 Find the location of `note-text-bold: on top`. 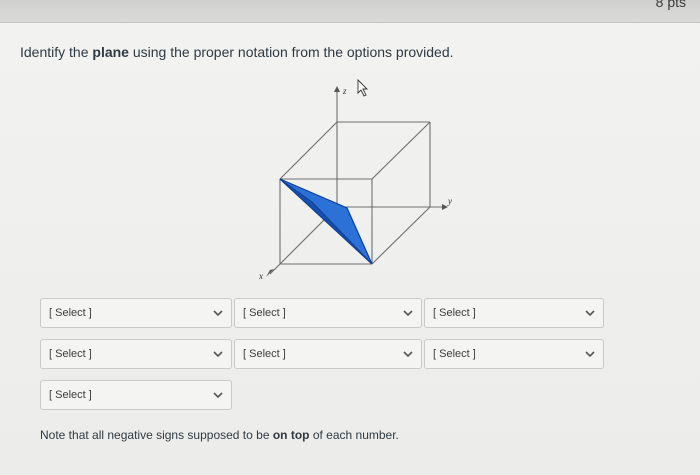

note-text-bold: on top is located at coordinates (291, 435).